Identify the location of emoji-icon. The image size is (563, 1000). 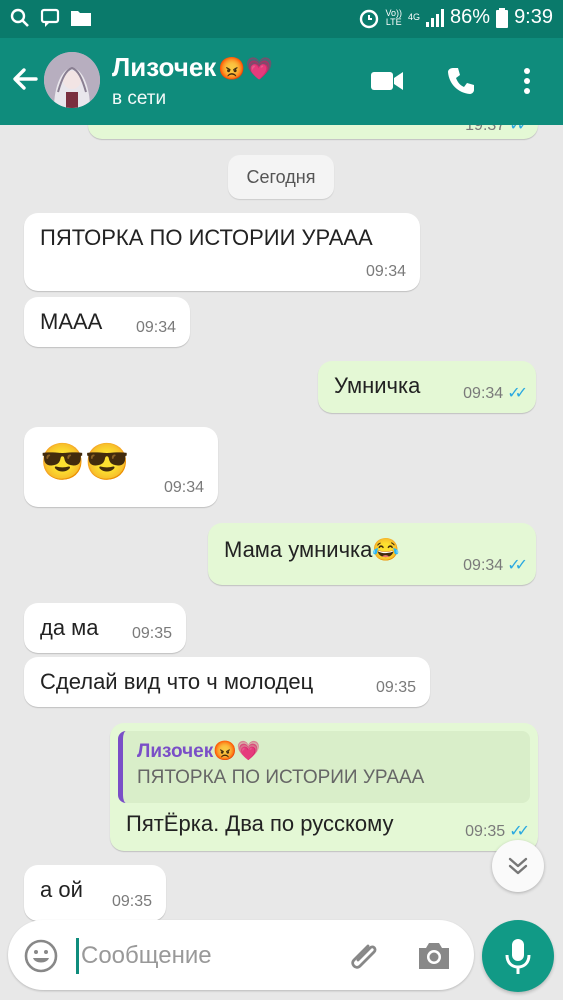
(41, 956).